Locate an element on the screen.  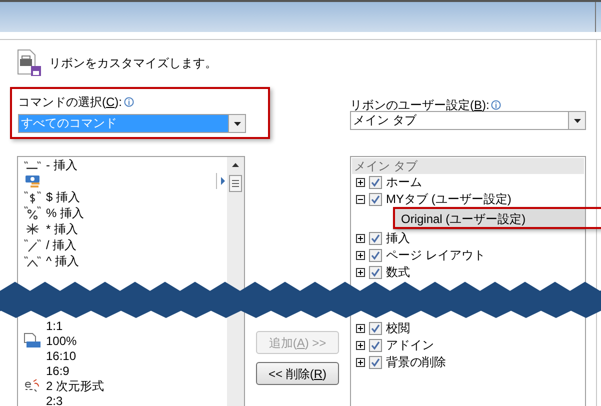
dialog-button: 追加(A) >> is located at coordinates (297, 342).